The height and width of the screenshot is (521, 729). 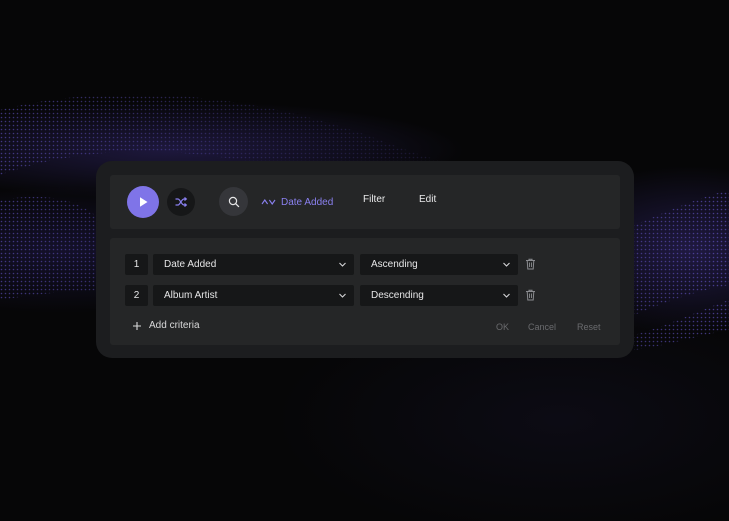 I want to click on field-select: Date Added, so click(x=253, y=264).